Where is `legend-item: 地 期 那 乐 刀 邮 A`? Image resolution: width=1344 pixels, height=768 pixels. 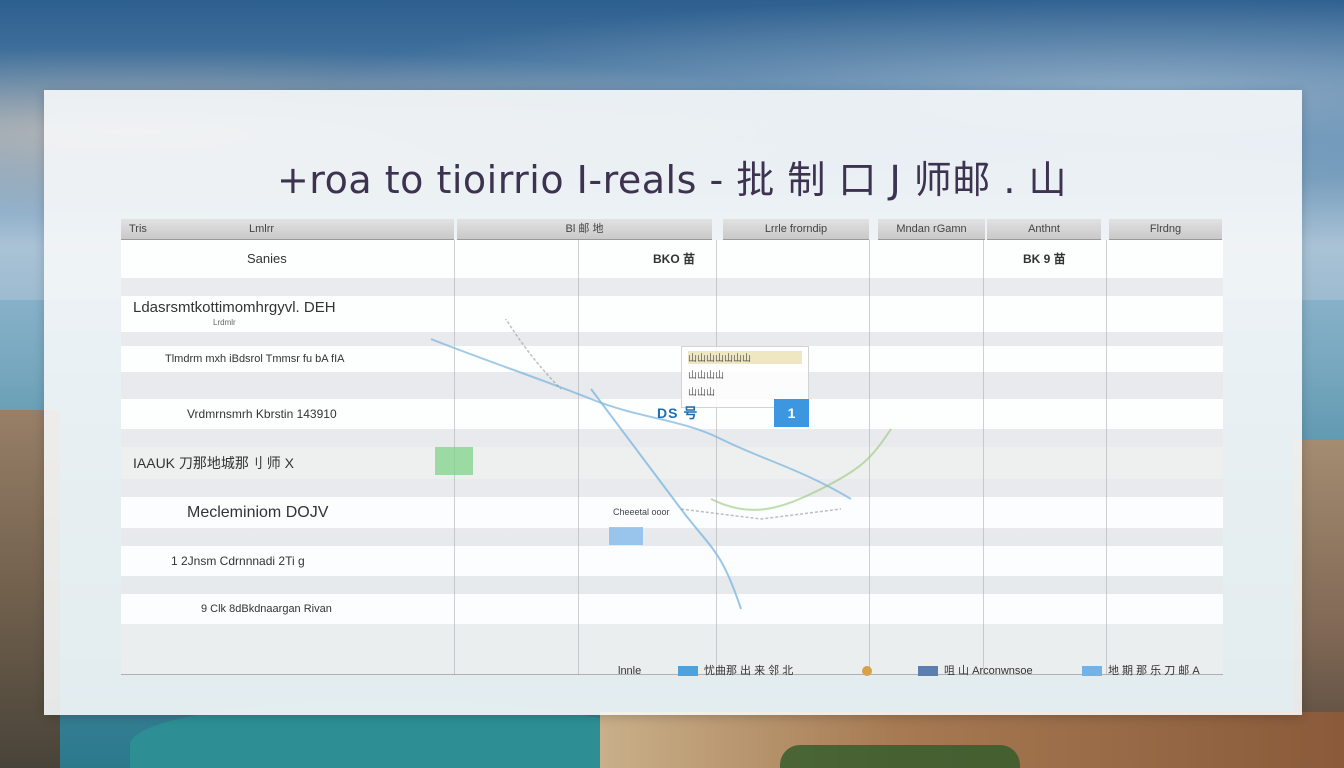
legend-item: 地 期 那 乐 刀 邮 A is located at coordinates (1141, 671).